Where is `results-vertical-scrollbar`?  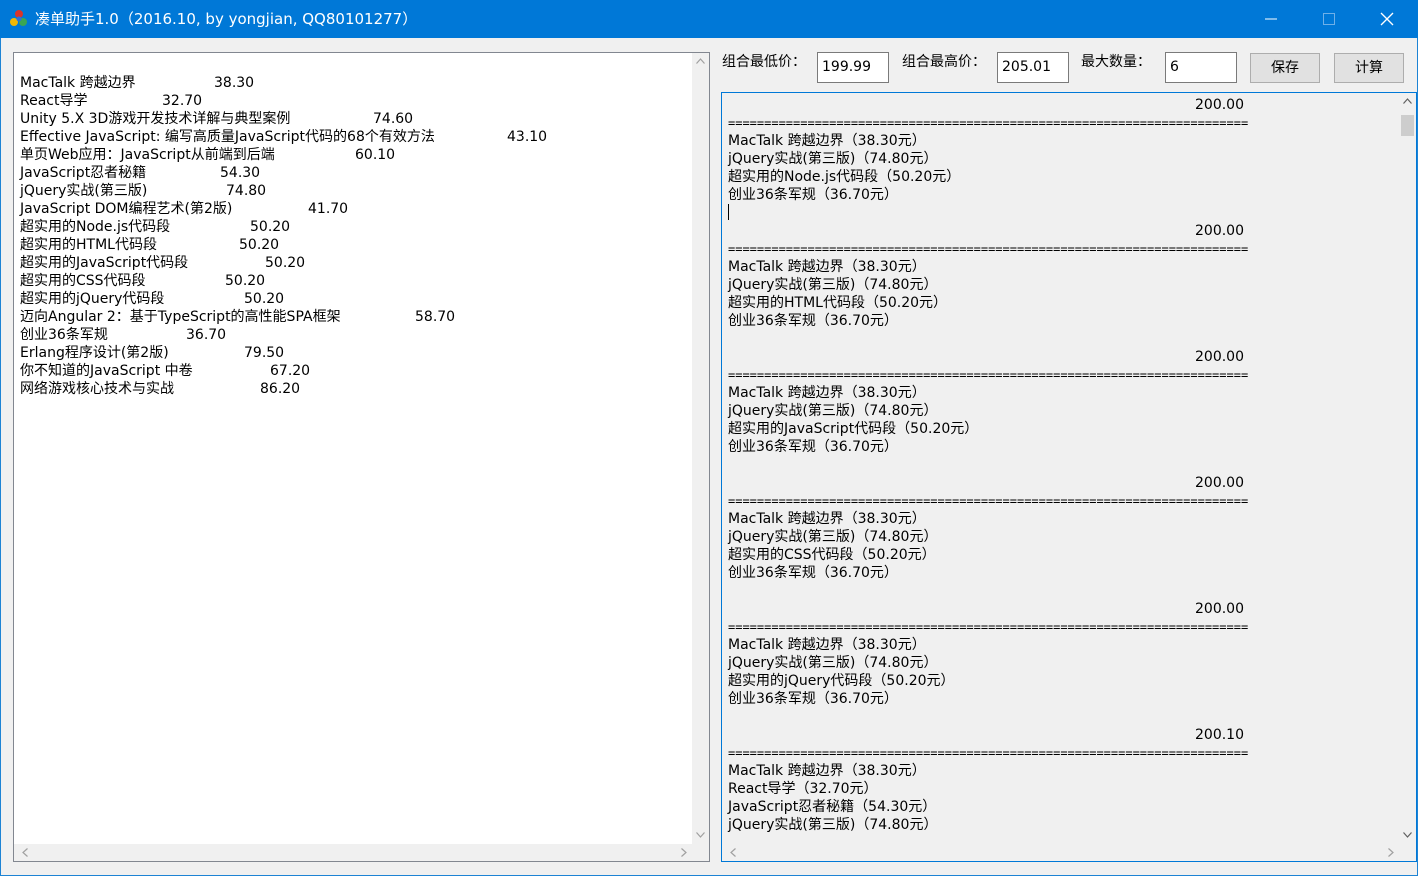
results-vertical-scrollbar is located at coordinates (1407, 468).